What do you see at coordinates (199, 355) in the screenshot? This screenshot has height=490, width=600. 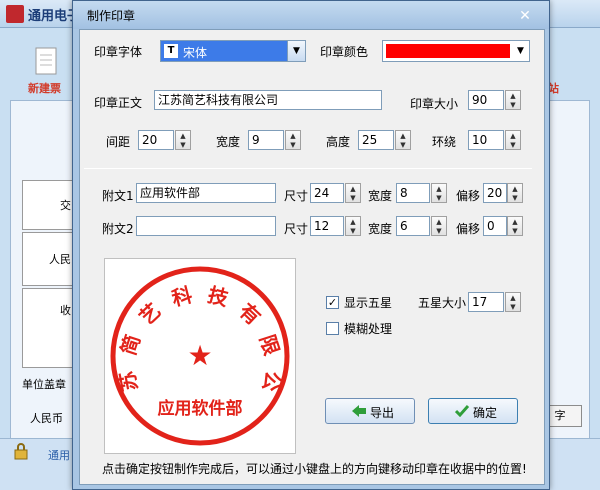 I see `star-icon: ★` at bounding box center [199, 355].